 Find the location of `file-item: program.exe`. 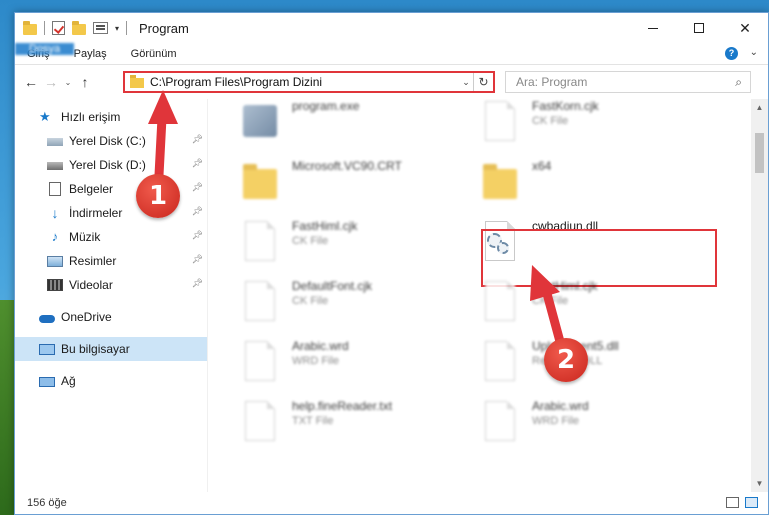

file-item: program.exe is located at coordinates (300, 121).